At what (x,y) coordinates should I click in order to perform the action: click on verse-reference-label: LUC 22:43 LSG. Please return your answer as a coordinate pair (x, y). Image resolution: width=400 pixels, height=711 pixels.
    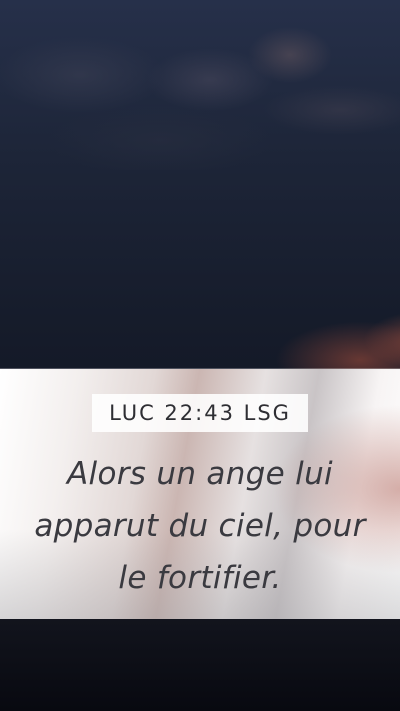
    Looking at the image, I should click on (200, 413).